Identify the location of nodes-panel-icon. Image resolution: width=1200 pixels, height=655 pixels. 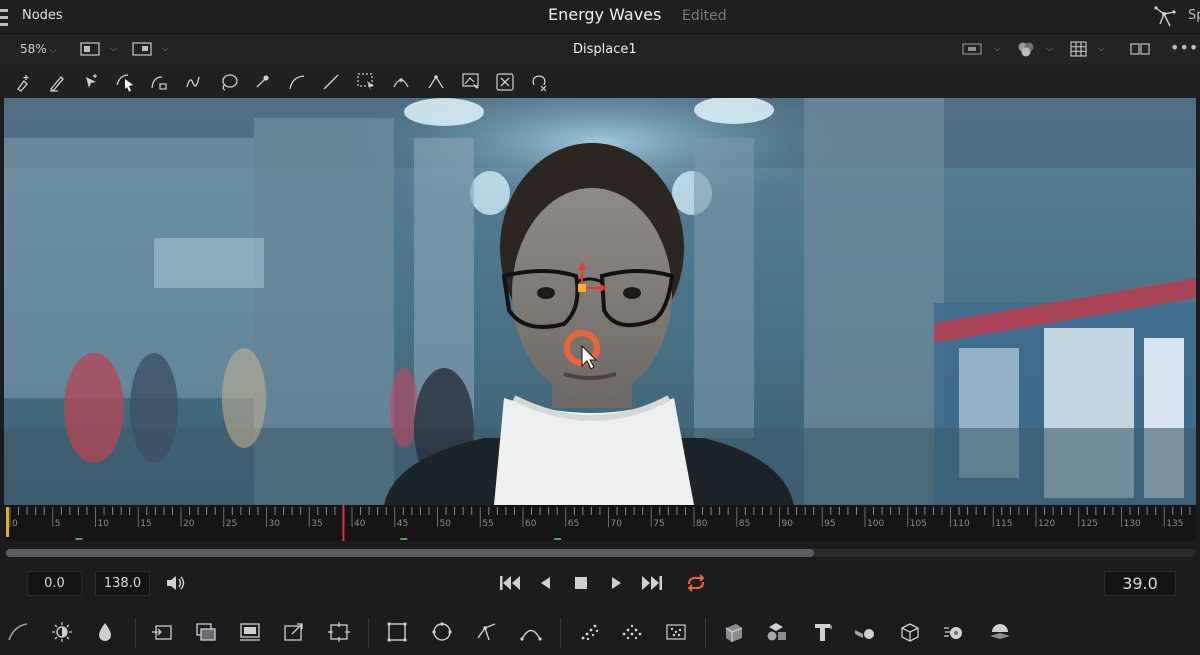
(6, 17).